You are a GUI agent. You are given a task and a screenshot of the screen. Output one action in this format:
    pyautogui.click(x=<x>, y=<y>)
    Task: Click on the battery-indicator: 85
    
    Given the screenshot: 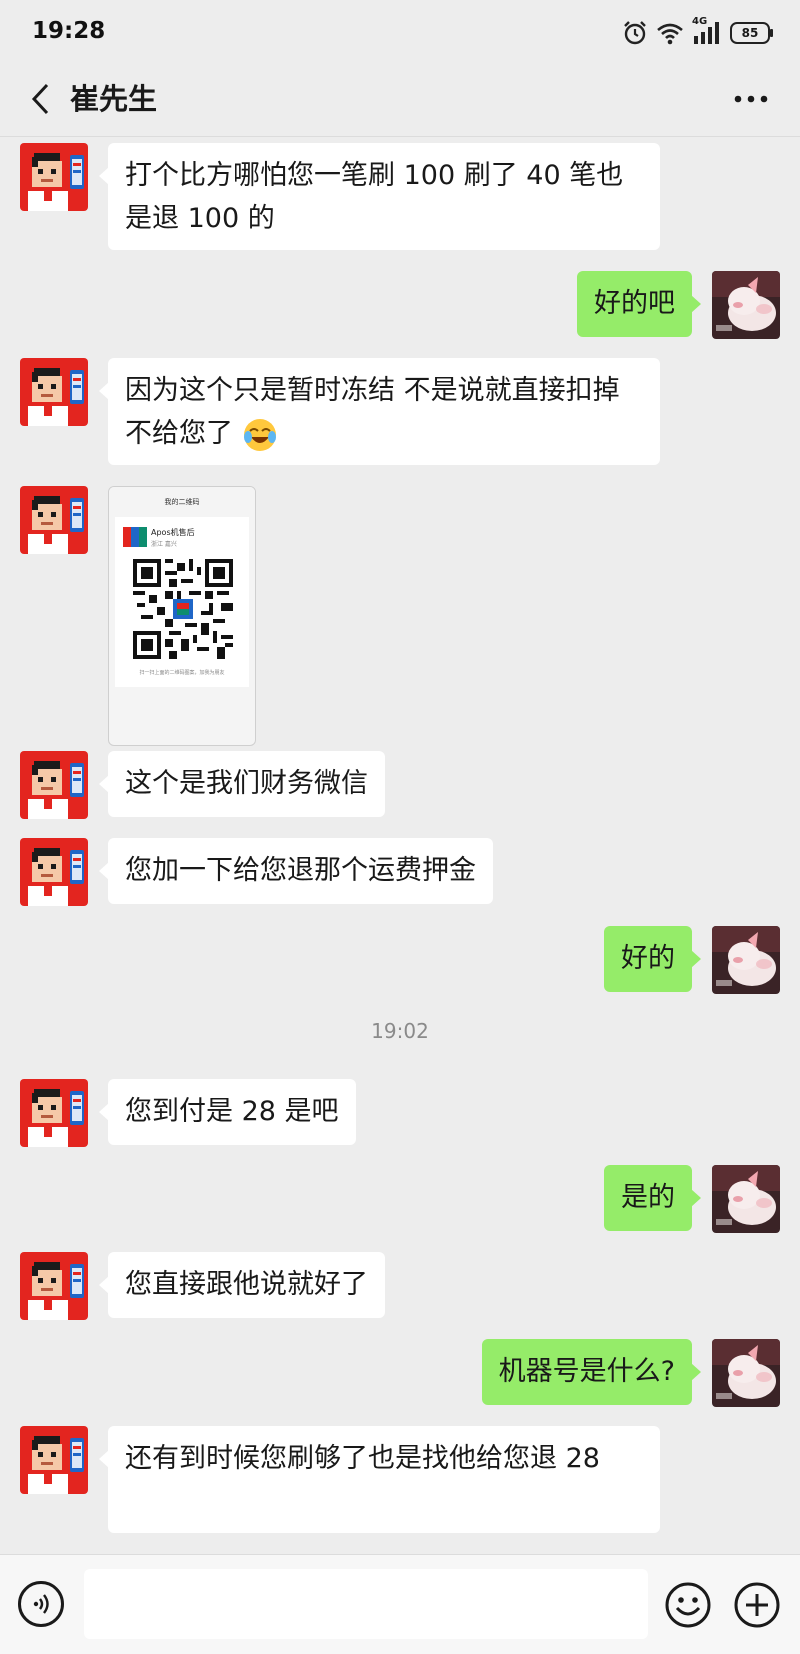 What is the action you would take?
    pyautogui.click(x=751, y=33)
    